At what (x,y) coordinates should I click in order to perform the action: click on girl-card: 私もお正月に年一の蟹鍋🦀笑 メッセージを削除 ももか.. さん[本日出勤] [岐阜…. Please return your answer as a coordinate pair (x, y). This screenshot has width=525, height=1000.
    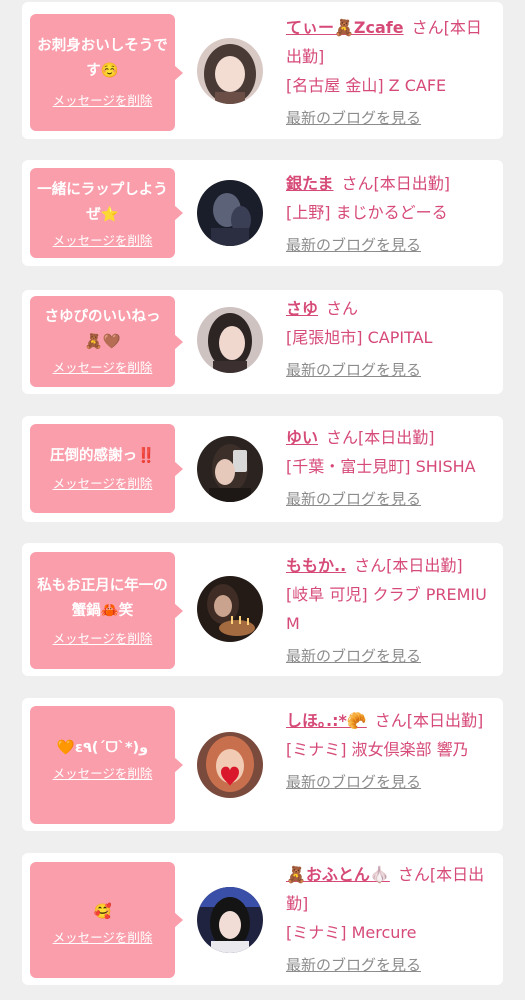
    Looking at the image, I should click on (262, 609).